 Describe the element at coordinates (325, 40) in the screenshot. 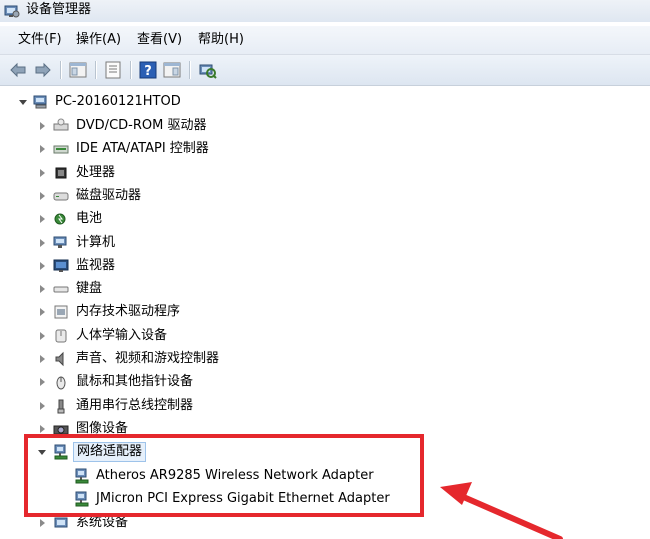

I see `menu-bar: 文件(F) 操作(A) 查看(V) 帮助(H)` at that location.